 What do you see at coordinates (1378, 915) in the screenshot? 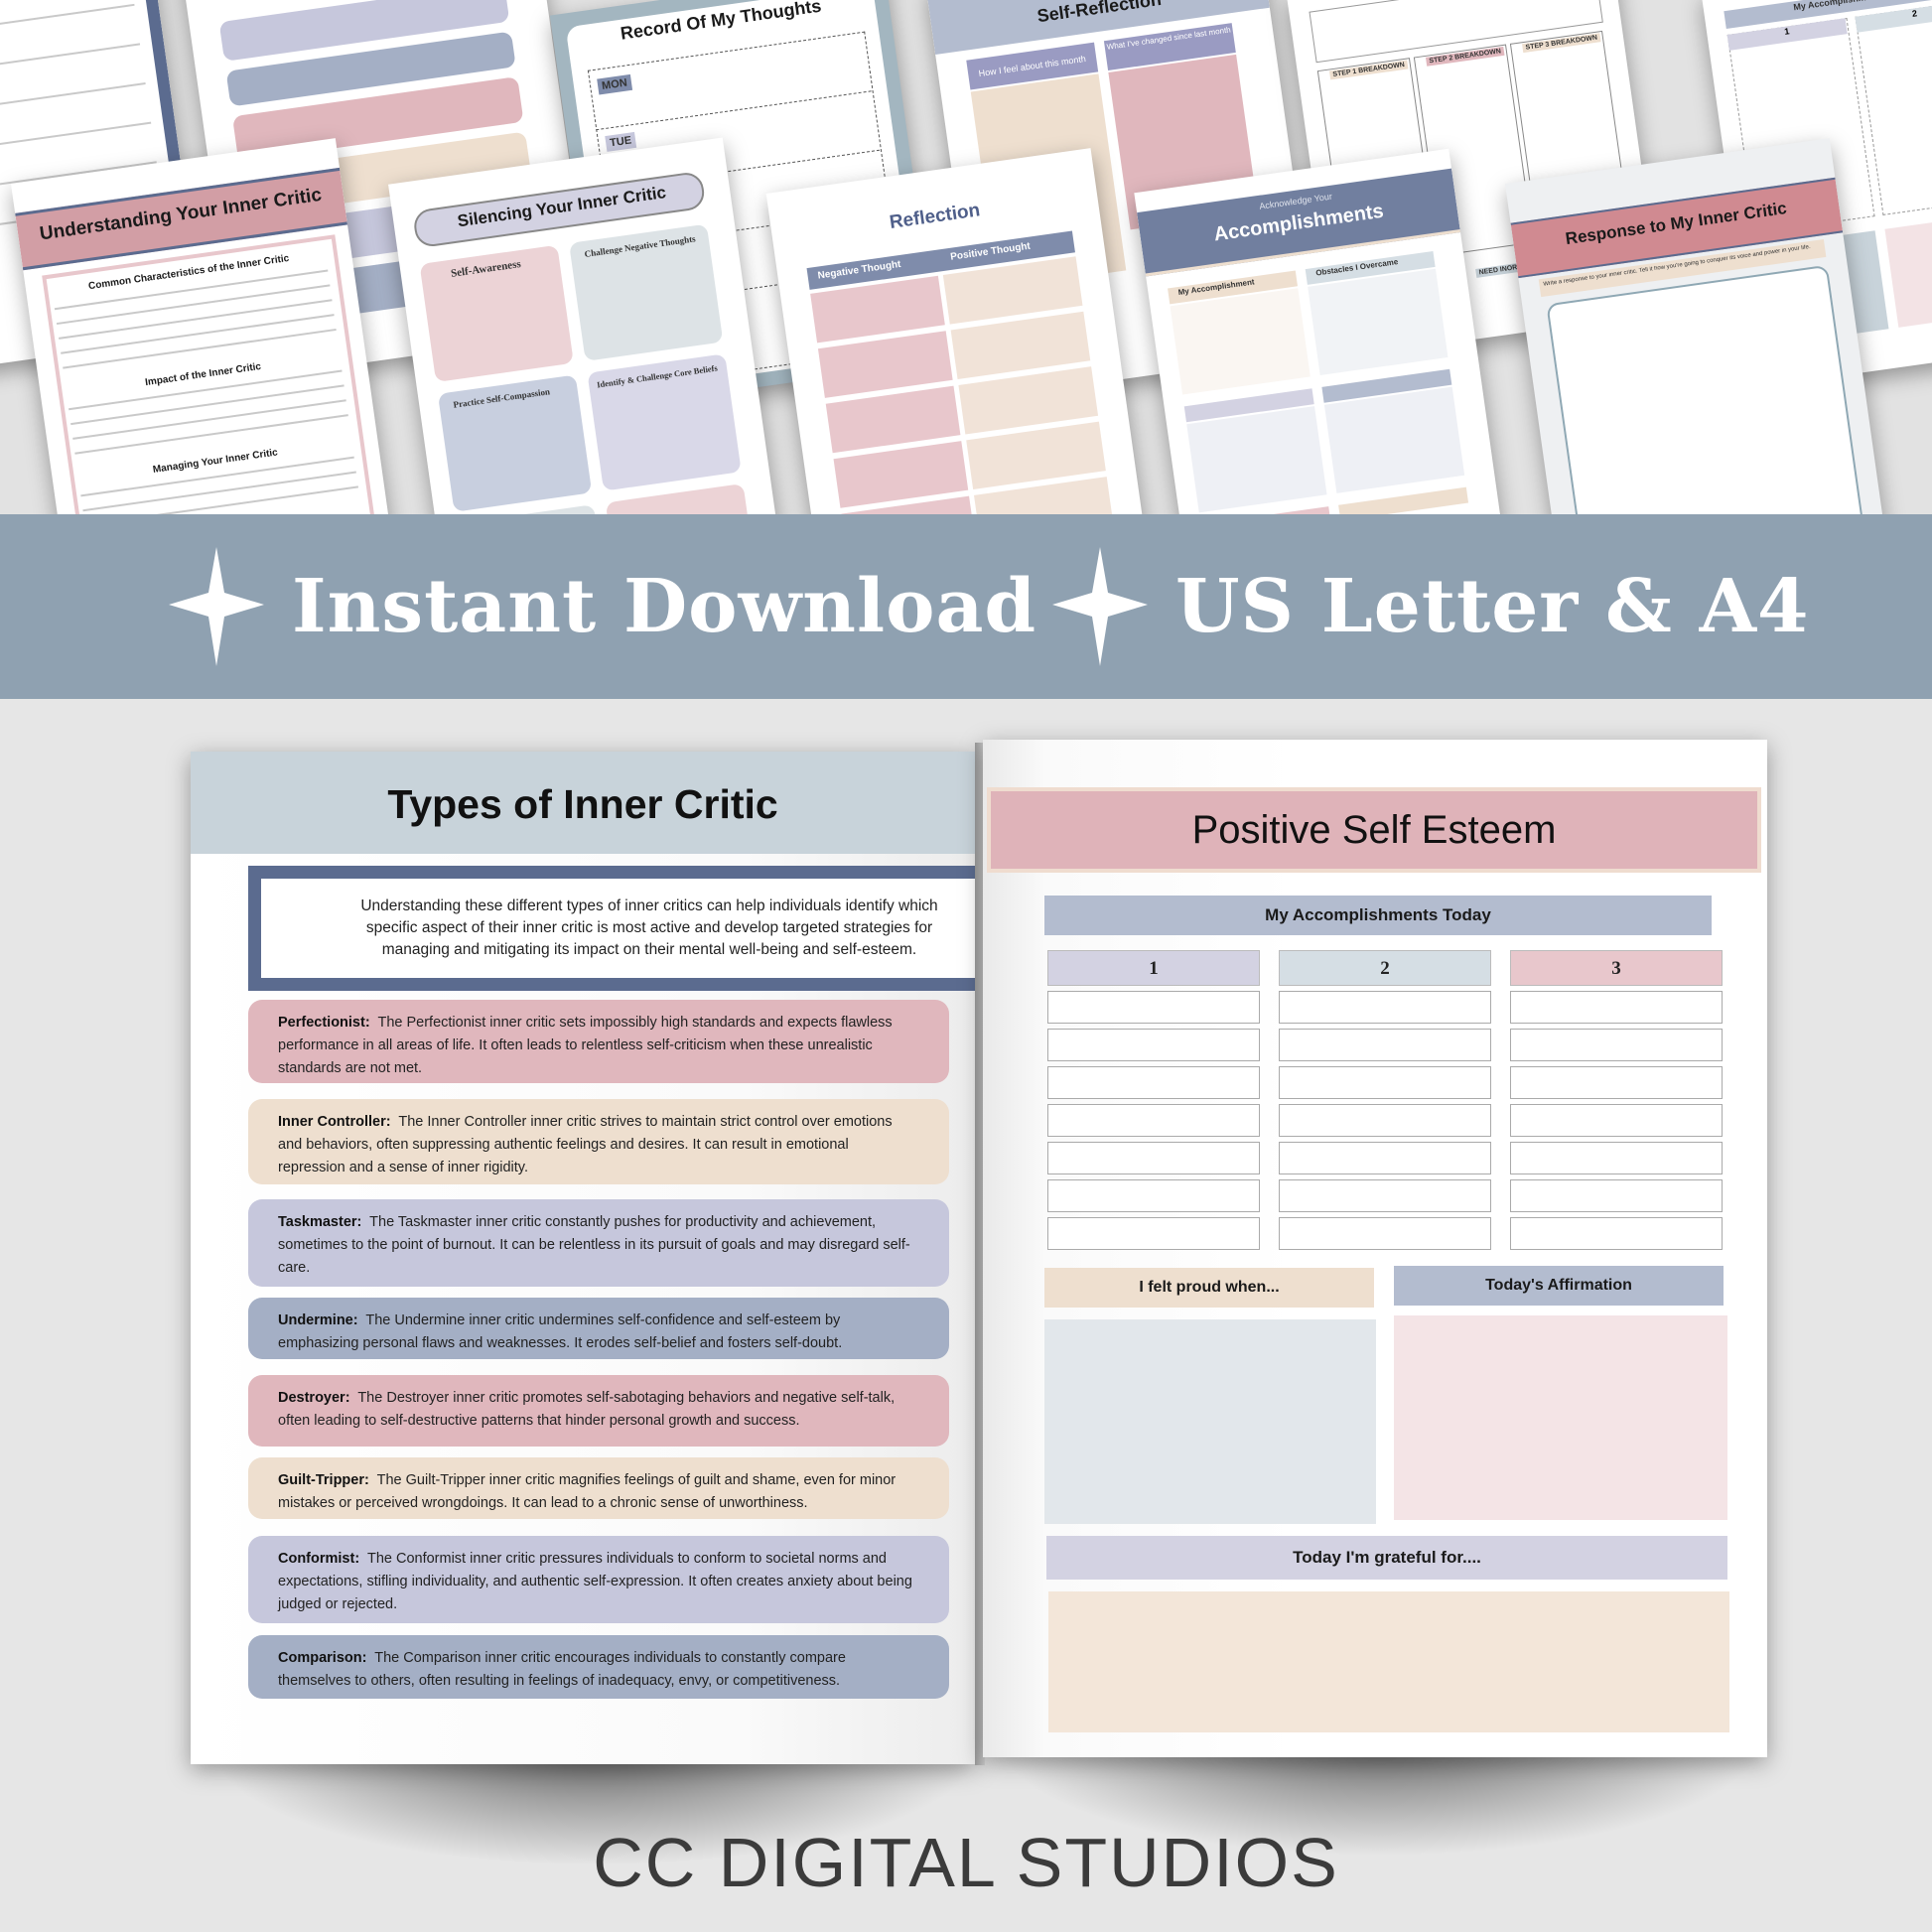
I see `accomplishments-header: My Accomplishments Today` at bounding box center [1378, 915].